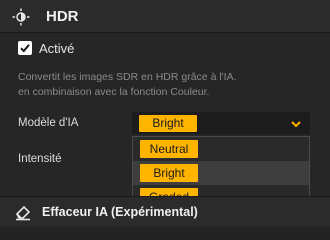 This screenshot has height=240, width=330. Describe the element at coordinates (165, 16) in the screenshot. I see `hdr-section-header: HDR` at that location.